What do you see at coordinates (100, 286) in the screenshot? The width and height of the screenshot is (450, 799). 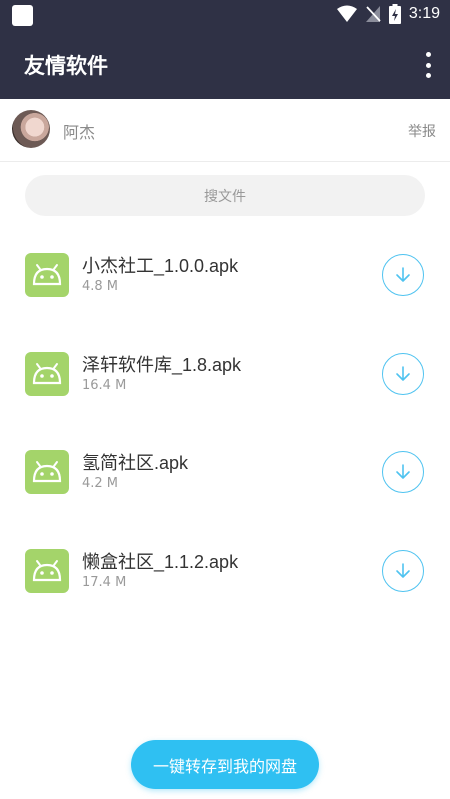 I see `file-size: 4.8 M` at bounding box center [100, 286].